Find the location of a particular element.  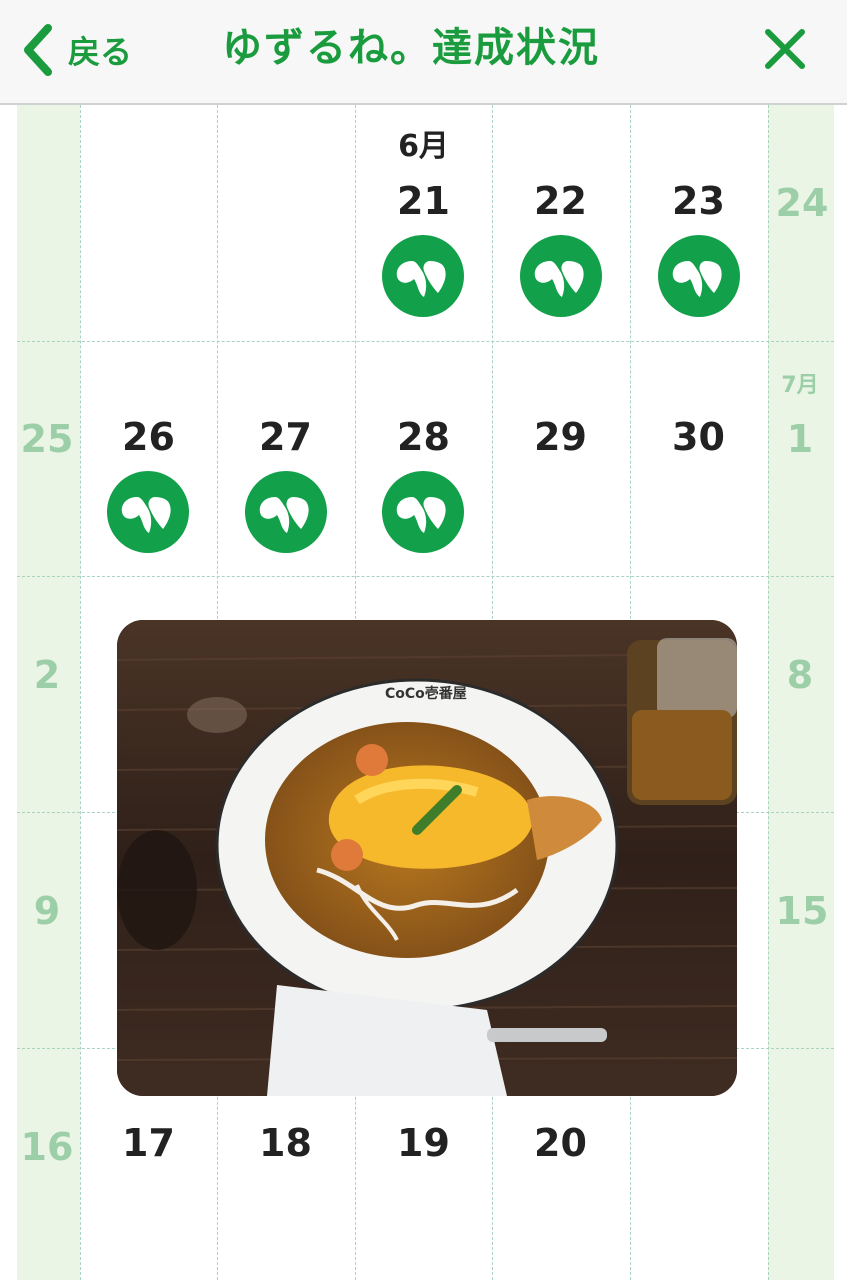

calendar-day-saturday: 1 is located at coordinates (800, 439).